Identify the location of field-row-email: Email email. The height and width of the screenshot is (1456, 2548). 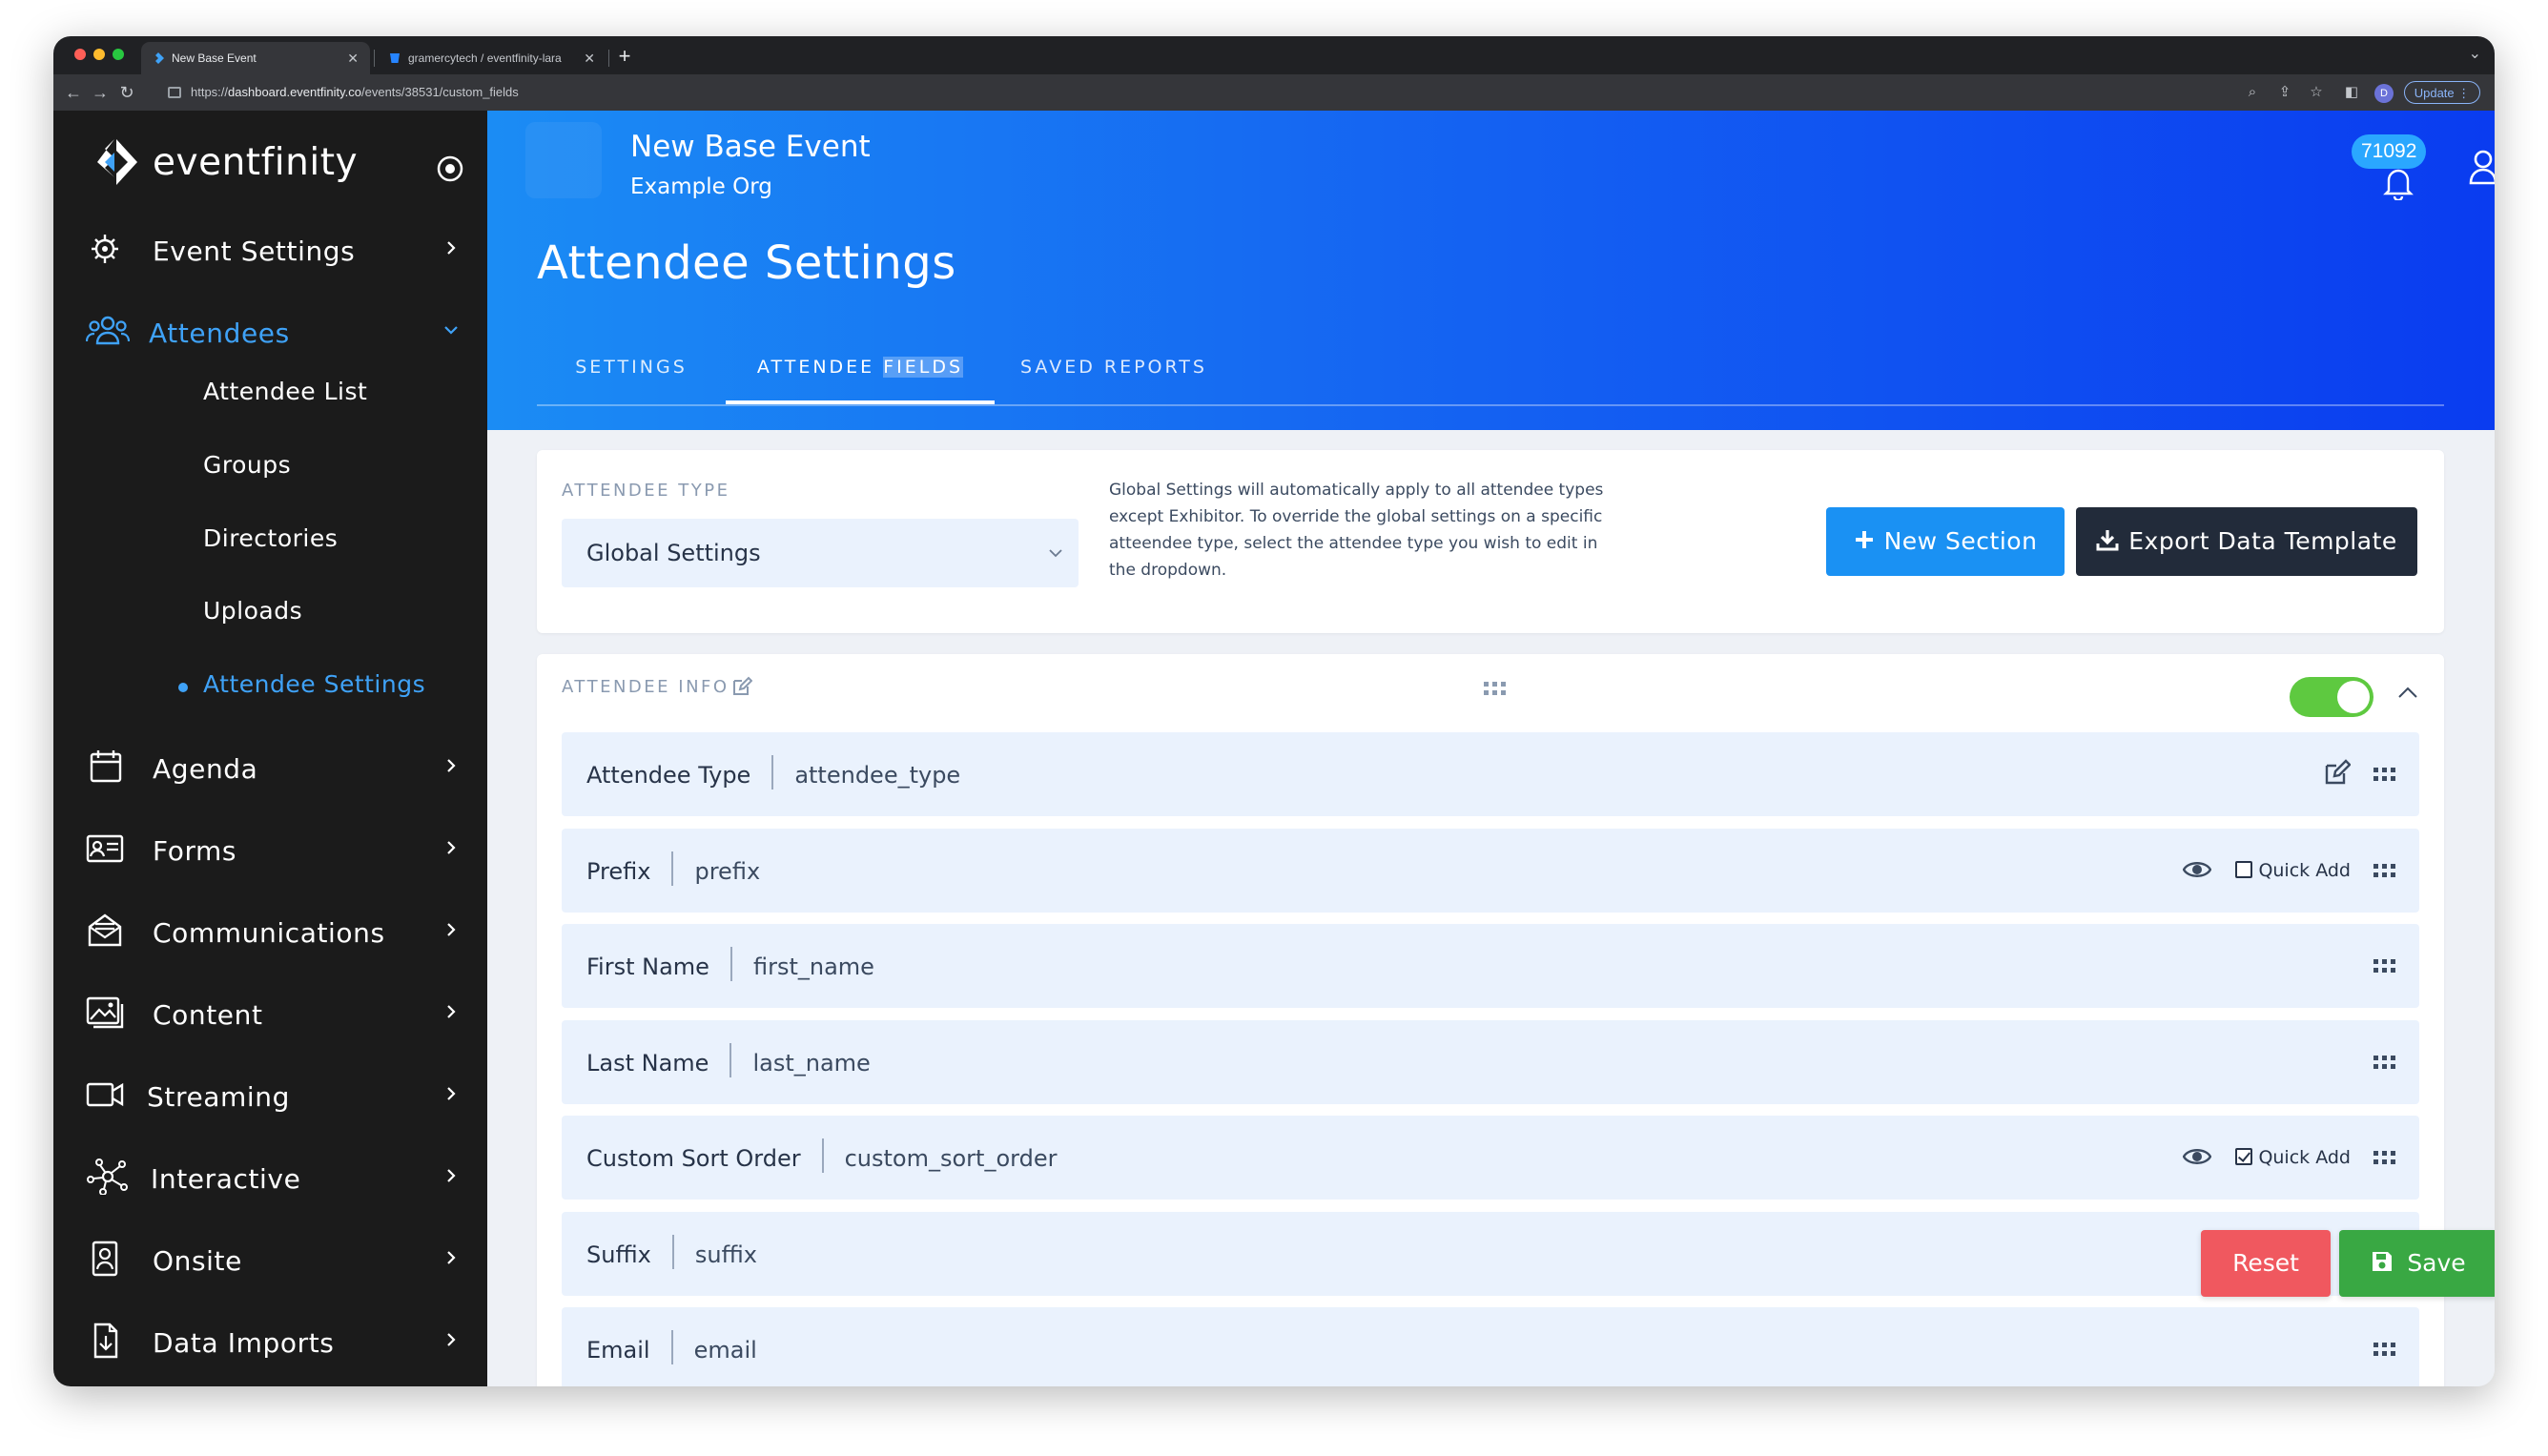
(1490, 1347).